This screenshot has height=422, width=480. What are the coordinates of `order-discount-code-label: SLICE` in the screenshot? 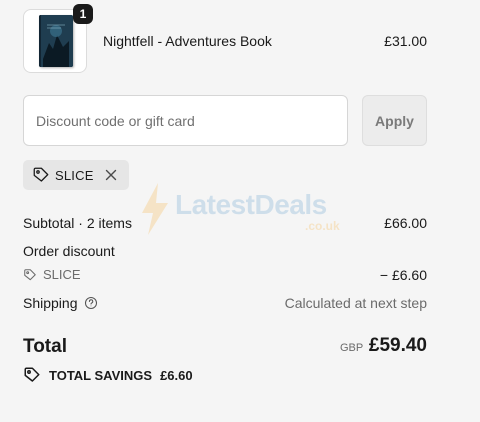 It's located at (62, 274).